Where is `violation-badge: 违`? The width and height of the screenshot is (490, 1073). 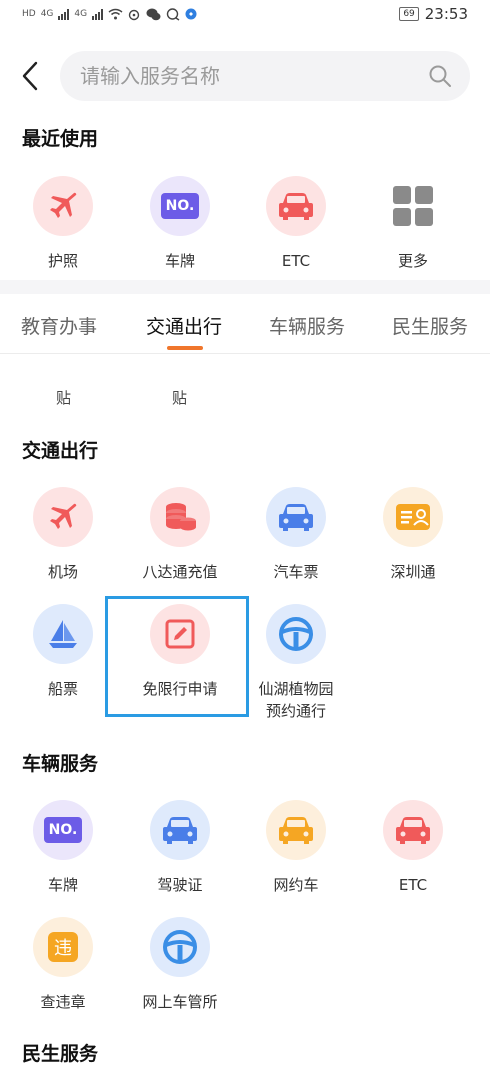
violation-badge: 违 is located at coordinates (63, 947).